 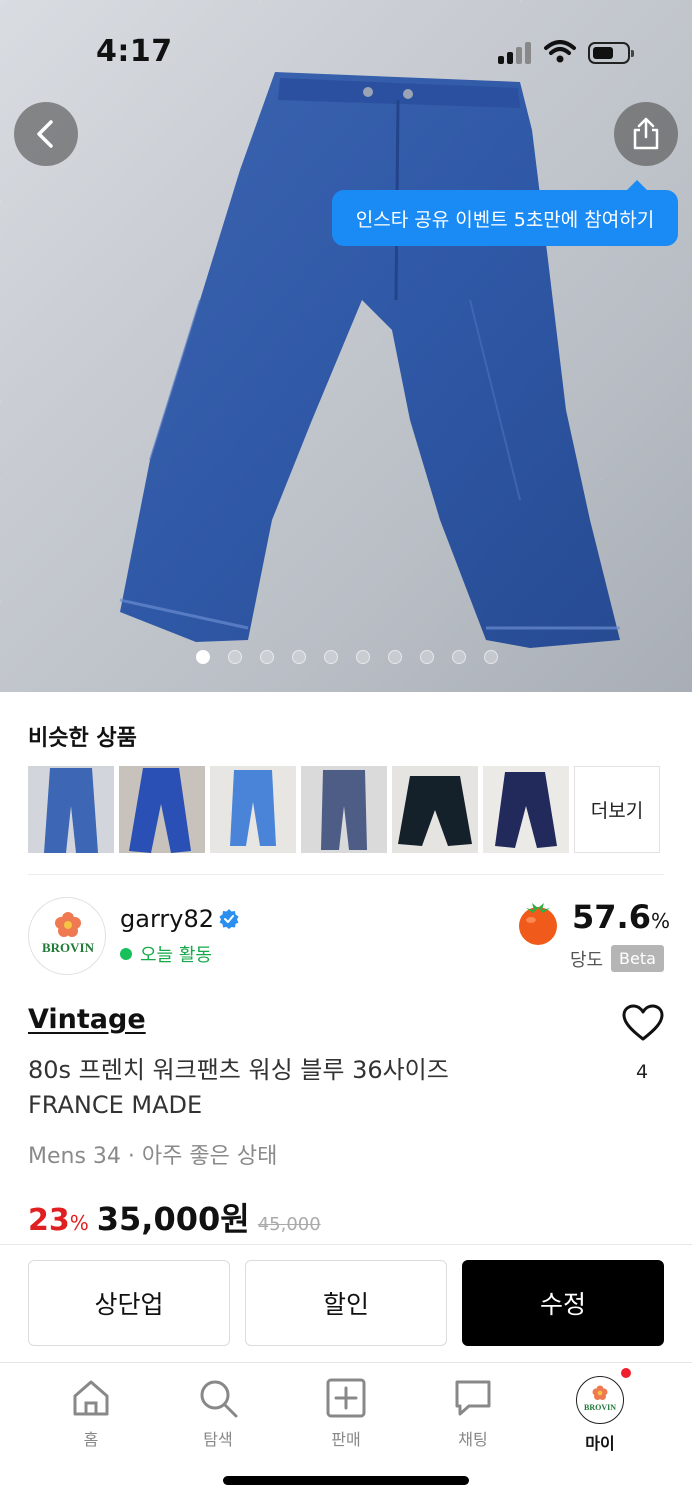 I want to click on cellular-signal-icon, so click(x=515, y=53).